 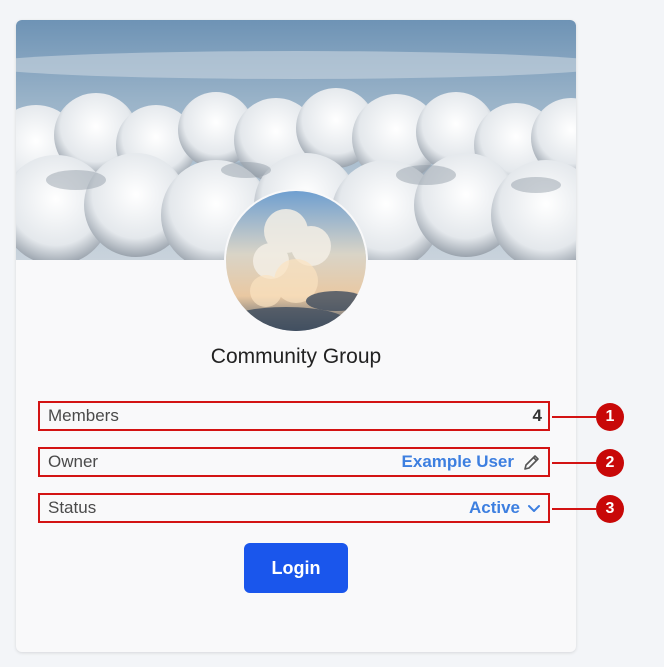 I want to click on annotation-badge: 3, so click(x=610, y=509).